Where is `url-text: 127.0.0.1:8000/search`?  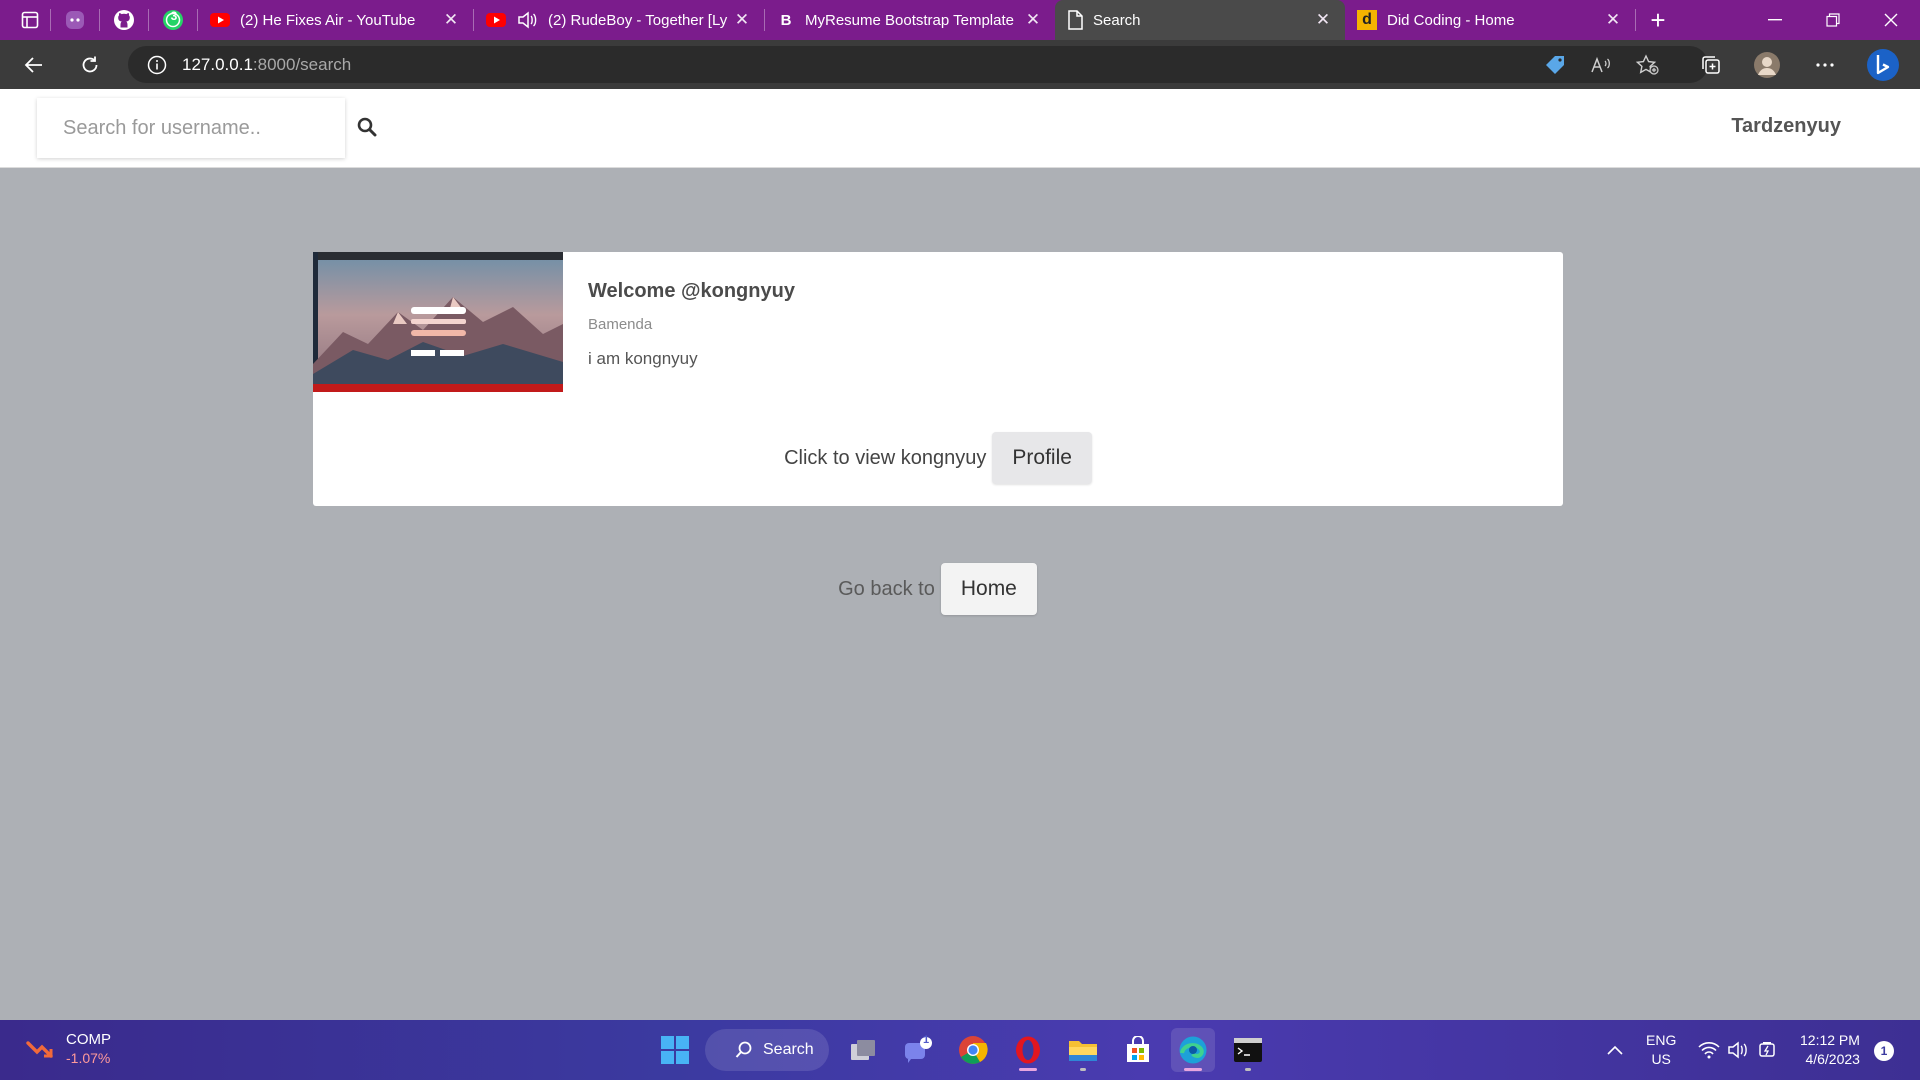
url-text: 127.0.0.1:8000/search is located at coordinates (266, 65).